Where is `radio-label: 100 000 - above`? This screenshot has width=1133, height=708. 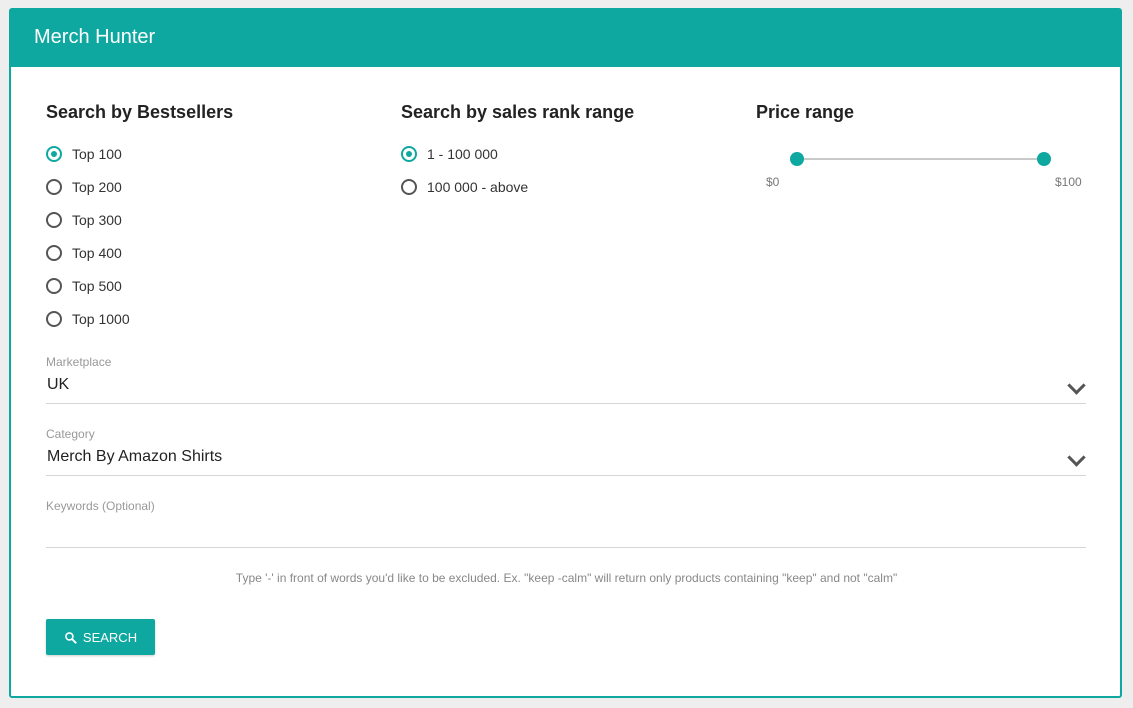
radio-label: 100 000 - above is located at coordinates (478, 187).